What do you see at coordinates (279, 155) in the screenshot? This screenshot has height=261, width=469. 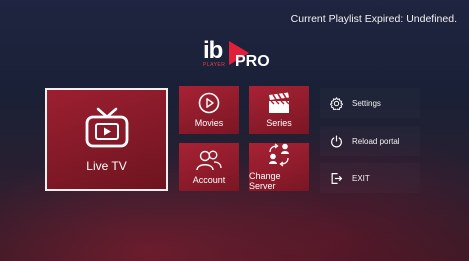 I see `swap-users-icon` at bounding box center [279, 155].